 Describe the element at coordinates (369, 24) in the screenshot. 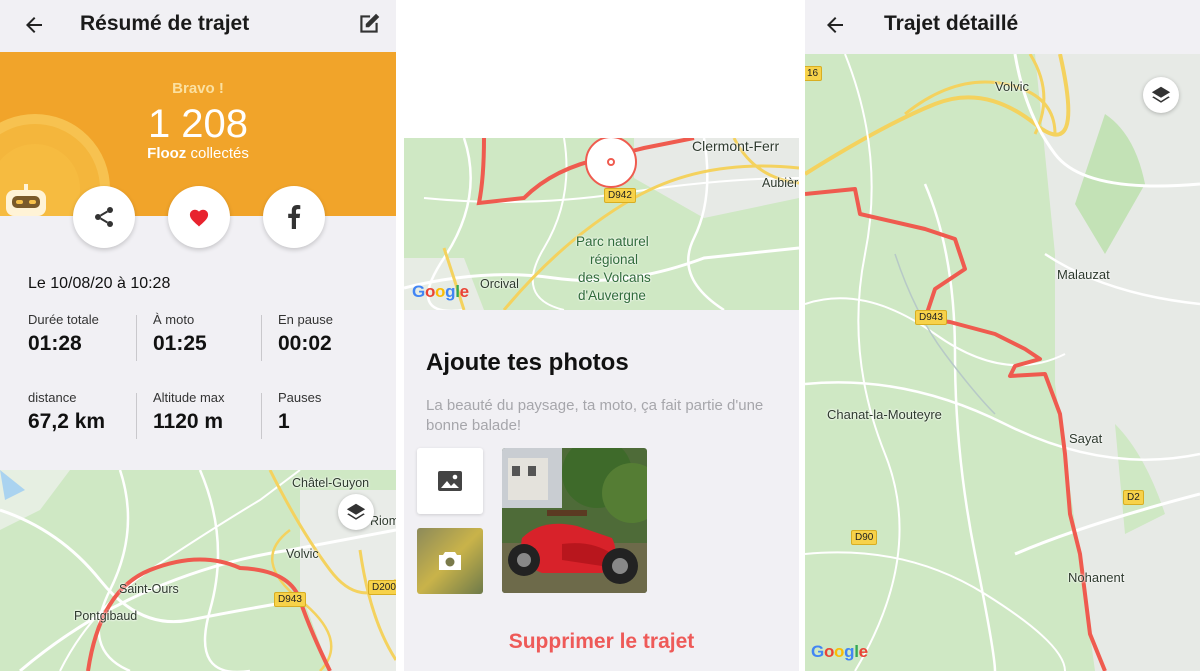

I see `edit-icon` at that location.